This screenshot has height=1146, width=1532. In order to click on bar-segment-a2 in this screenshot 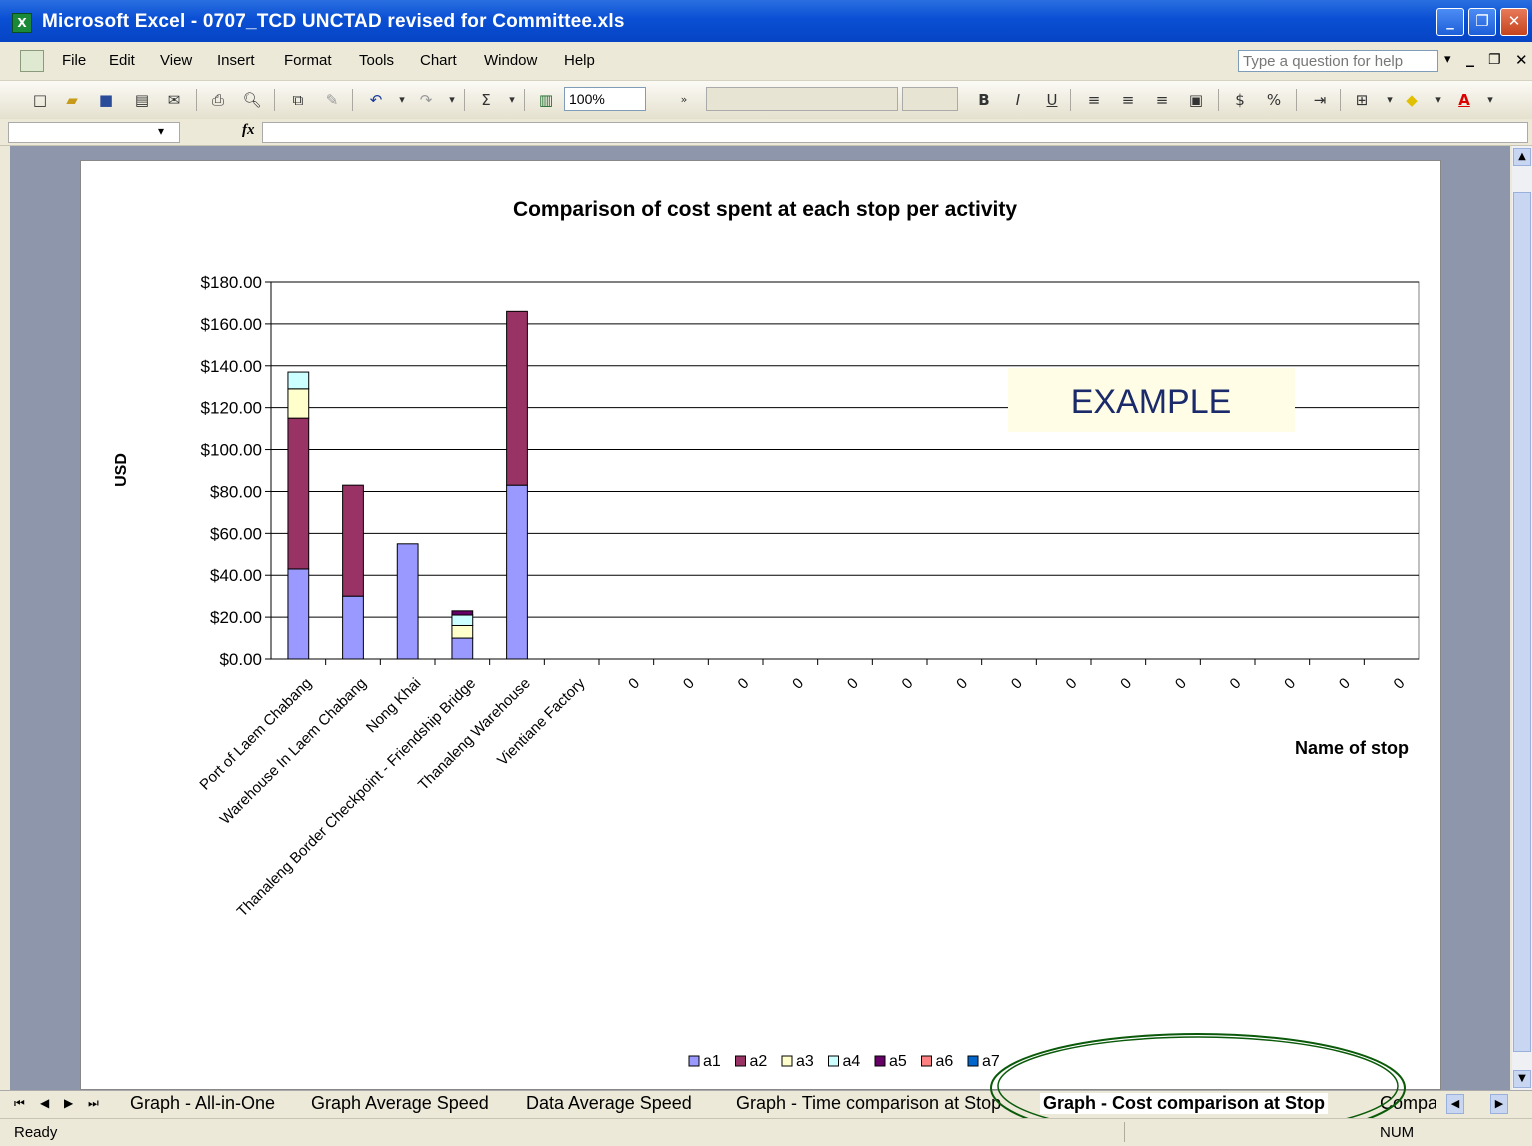, I will do `click(298, 493)`.